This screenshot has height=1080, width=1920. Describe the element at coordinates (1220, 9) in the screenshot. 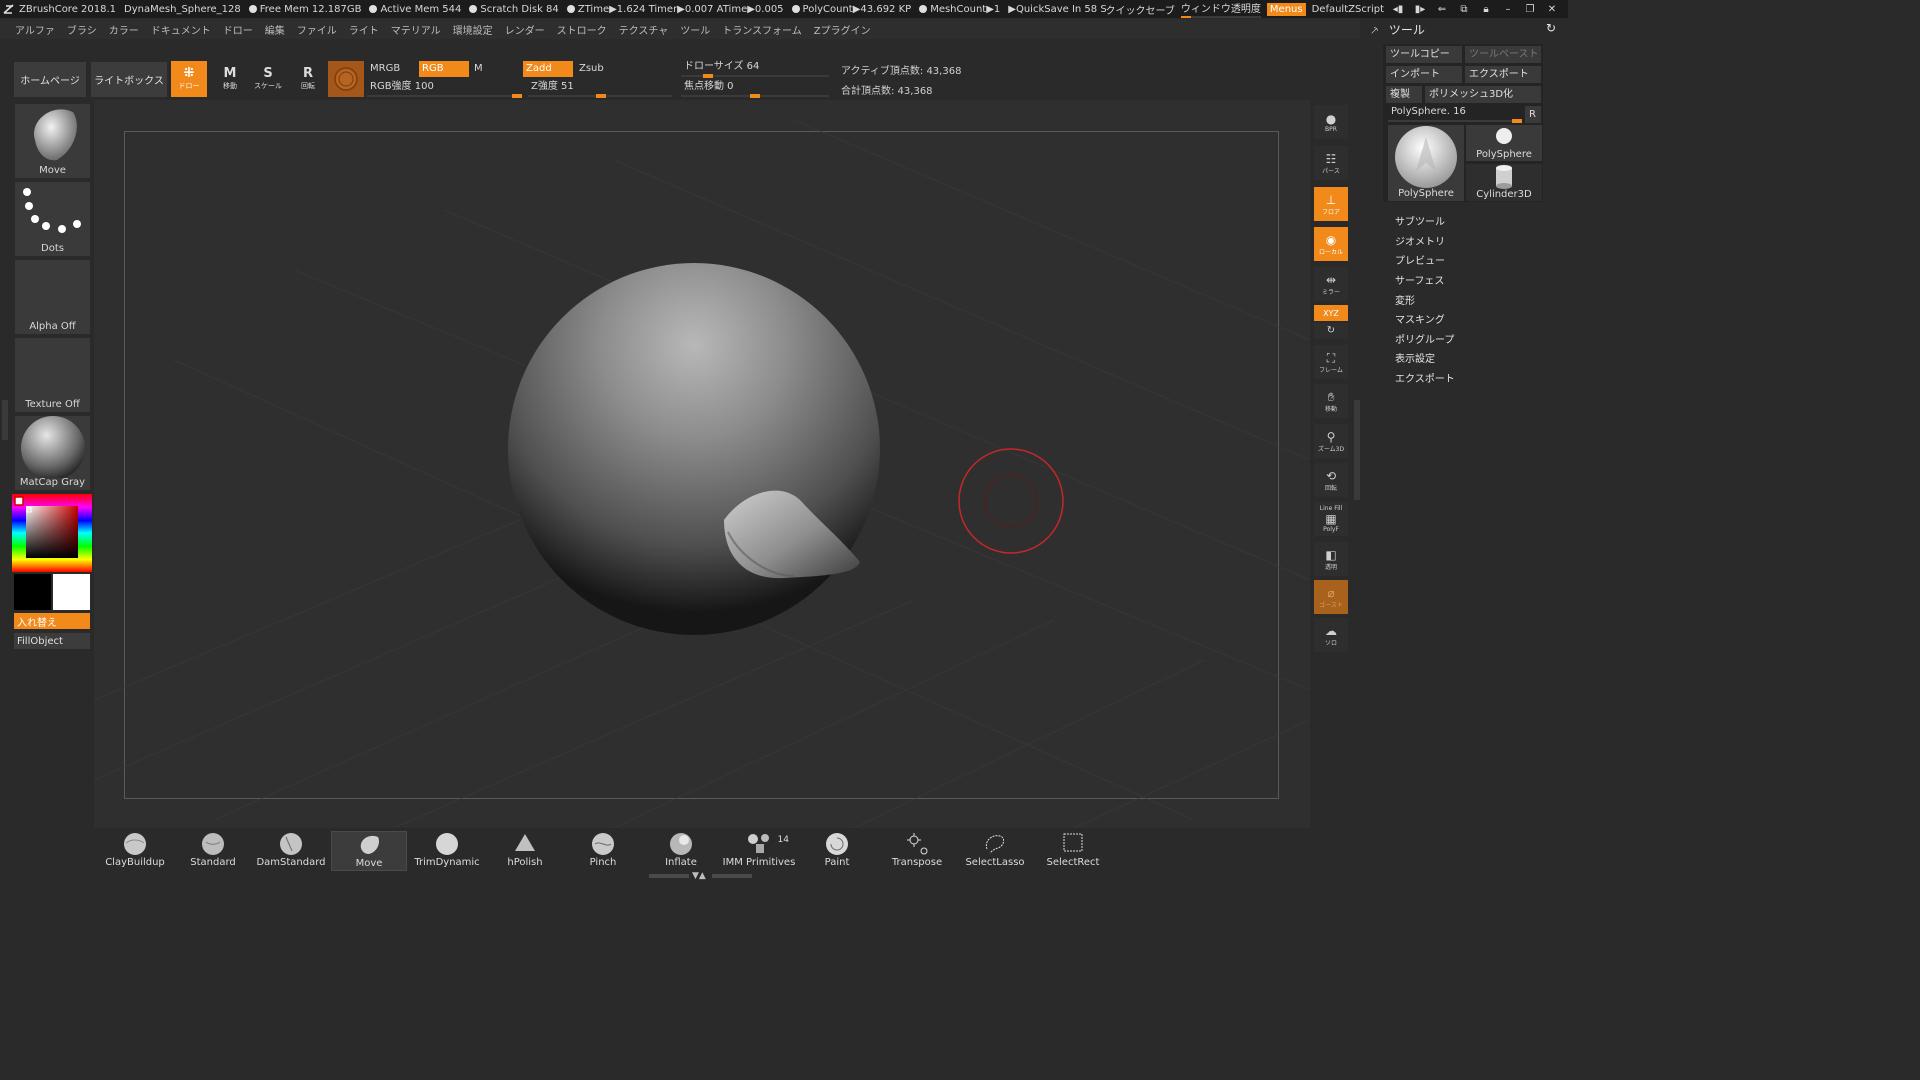

I see `window-transparency-slider: ウィンドウ透明度` at that location.